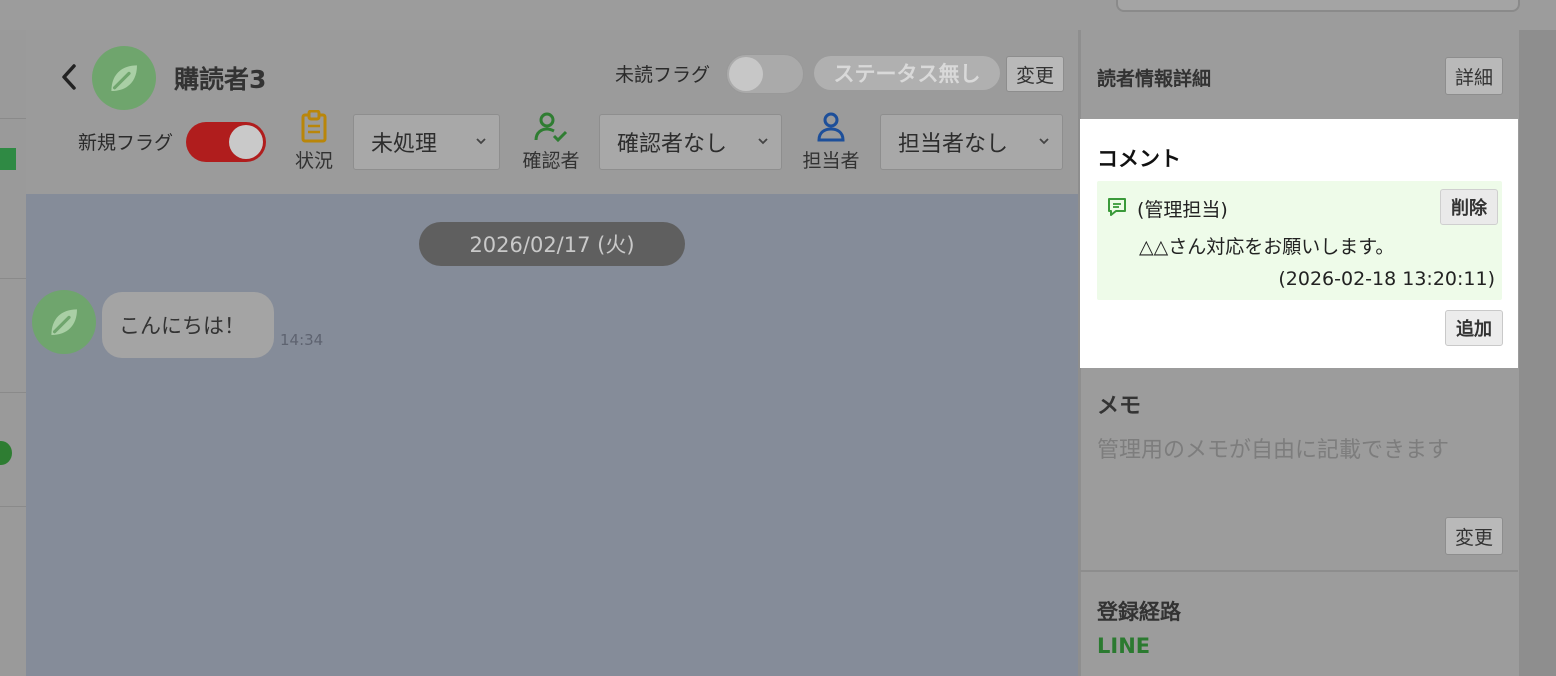 The width and height of the screenshot is (1556, 676). What do you see at coordinates (220, 79) in the screenshot?
I see `subscriber-name: 購読者3` at bounding box center [220, 79].